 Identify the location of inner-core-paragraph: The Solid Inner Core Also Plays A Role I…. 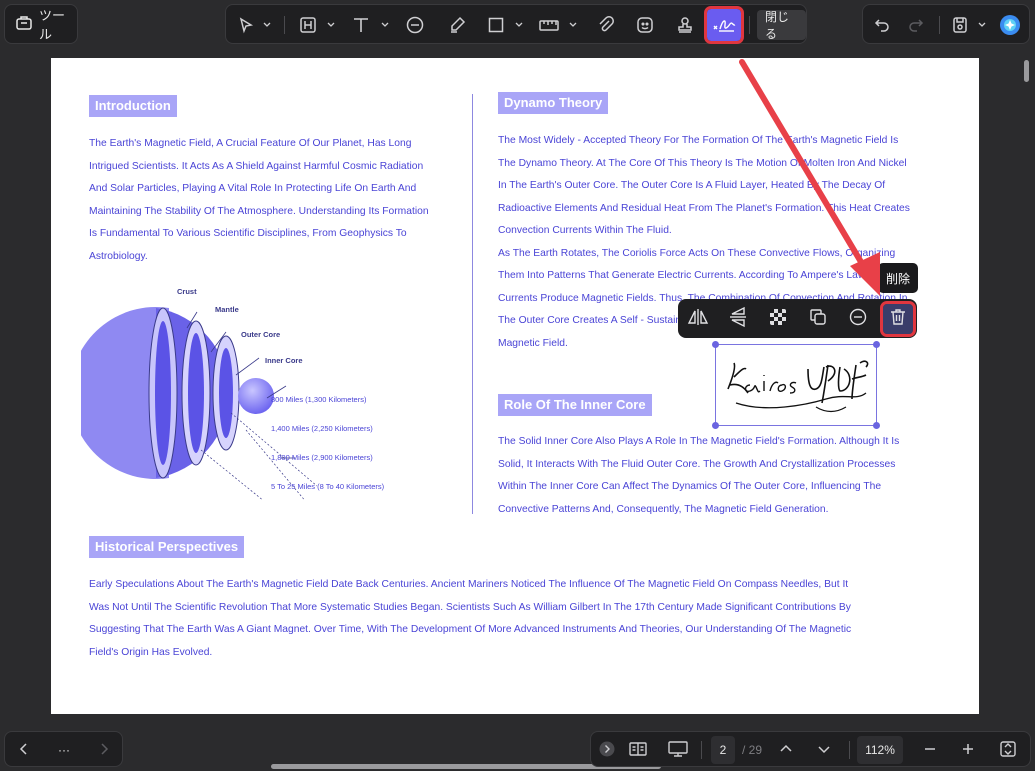
(718, 476).